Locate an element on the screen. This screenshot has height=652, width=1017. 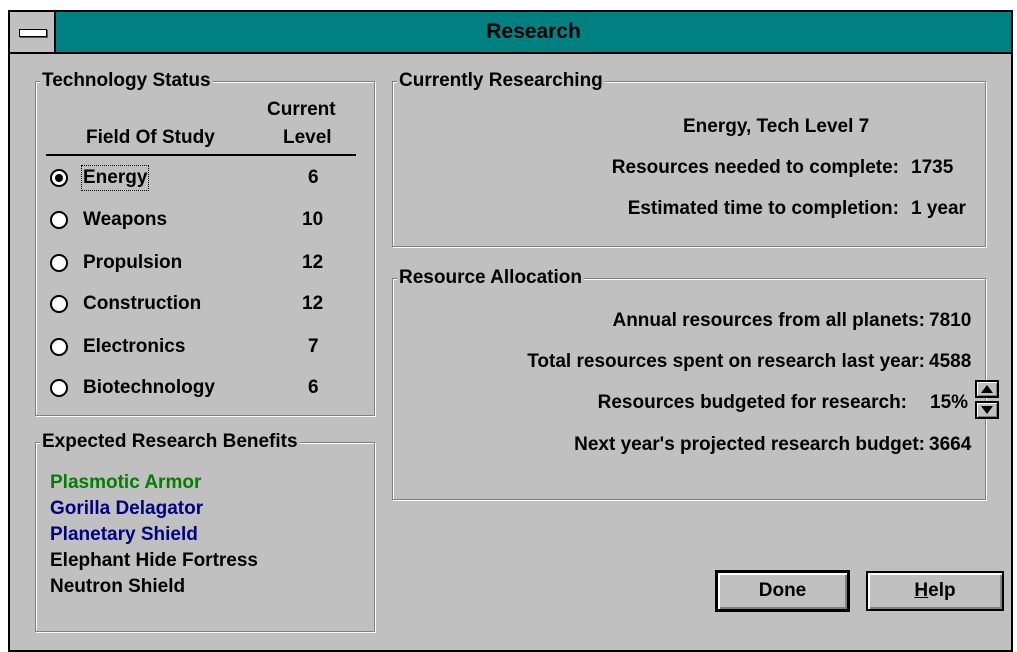
field-label-electronics: Electronics is located at coordinates (134, 346).